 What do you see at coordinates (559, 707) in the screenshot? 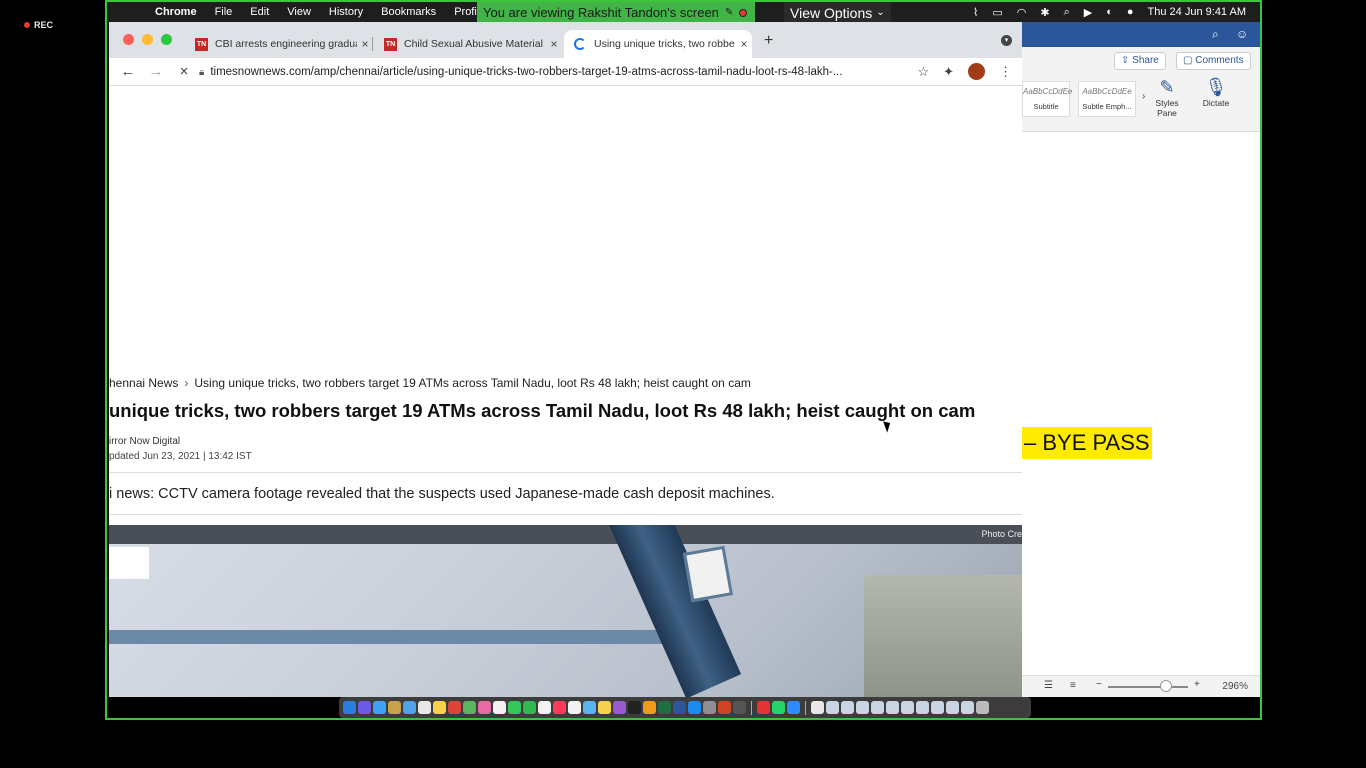
I see `music-icon` at bounding box center [559, 707].